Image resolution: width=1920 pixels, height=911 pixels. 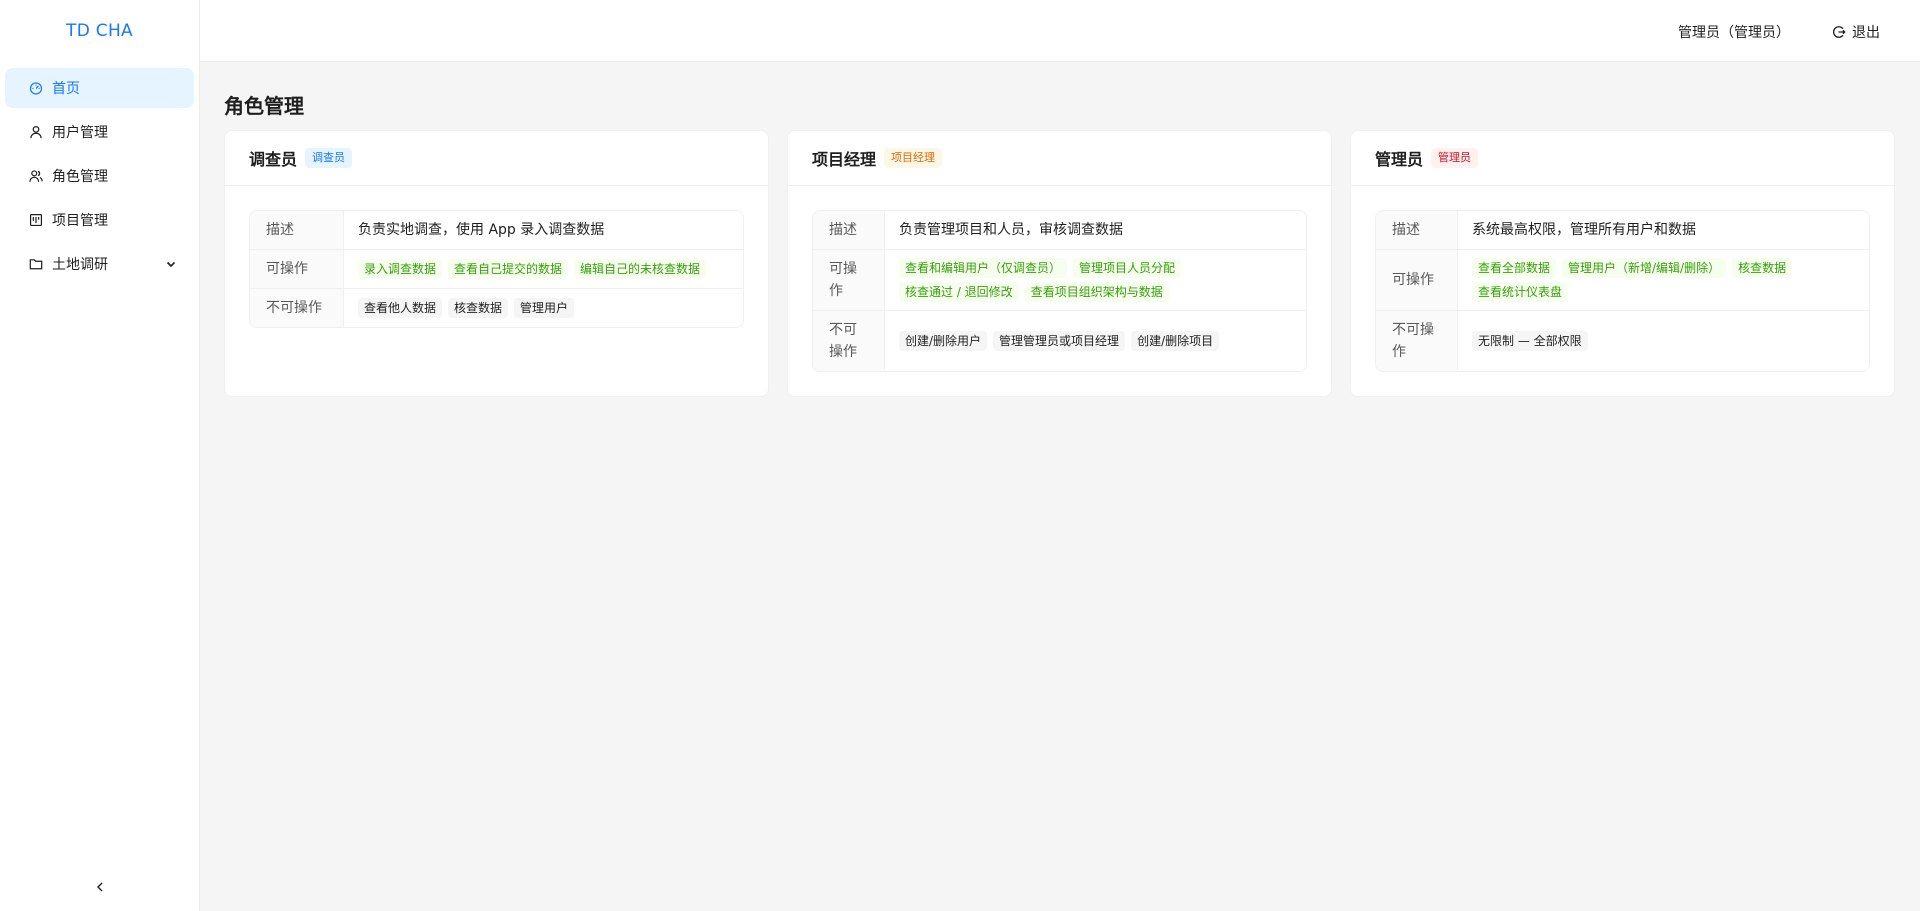 I want to click on sidebar-item-users: 用户管理, so click(x=99, y=132).